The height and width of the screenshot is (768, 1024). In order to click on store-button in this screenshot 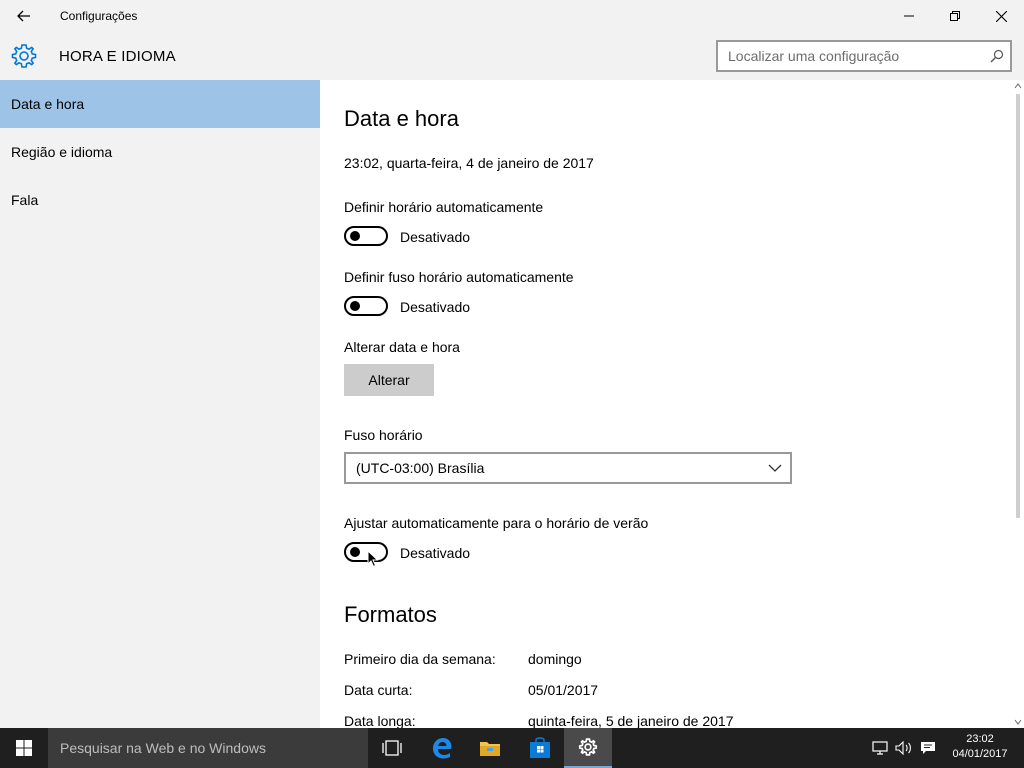, I will do `click(540, 748)`.